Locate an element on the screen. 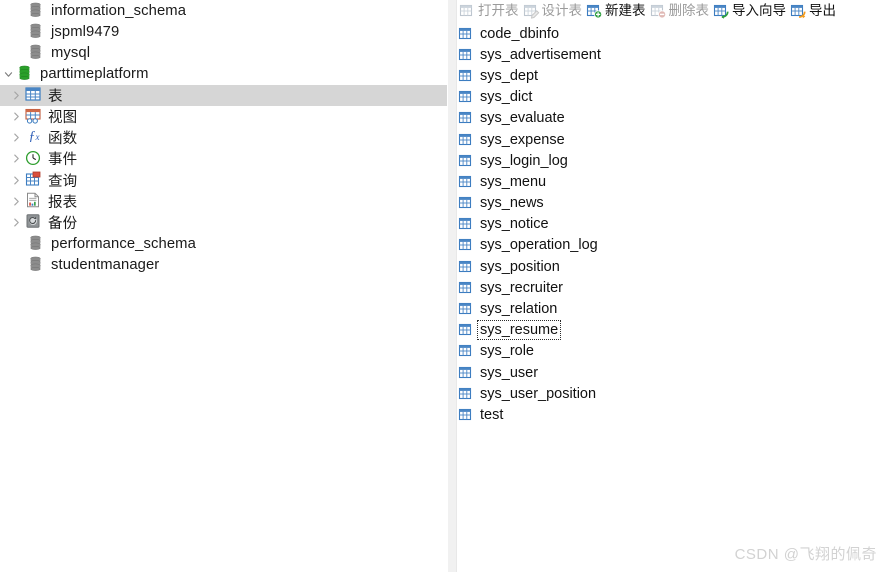  tree-node-views: 视图 is located at coordinates (223, 116).